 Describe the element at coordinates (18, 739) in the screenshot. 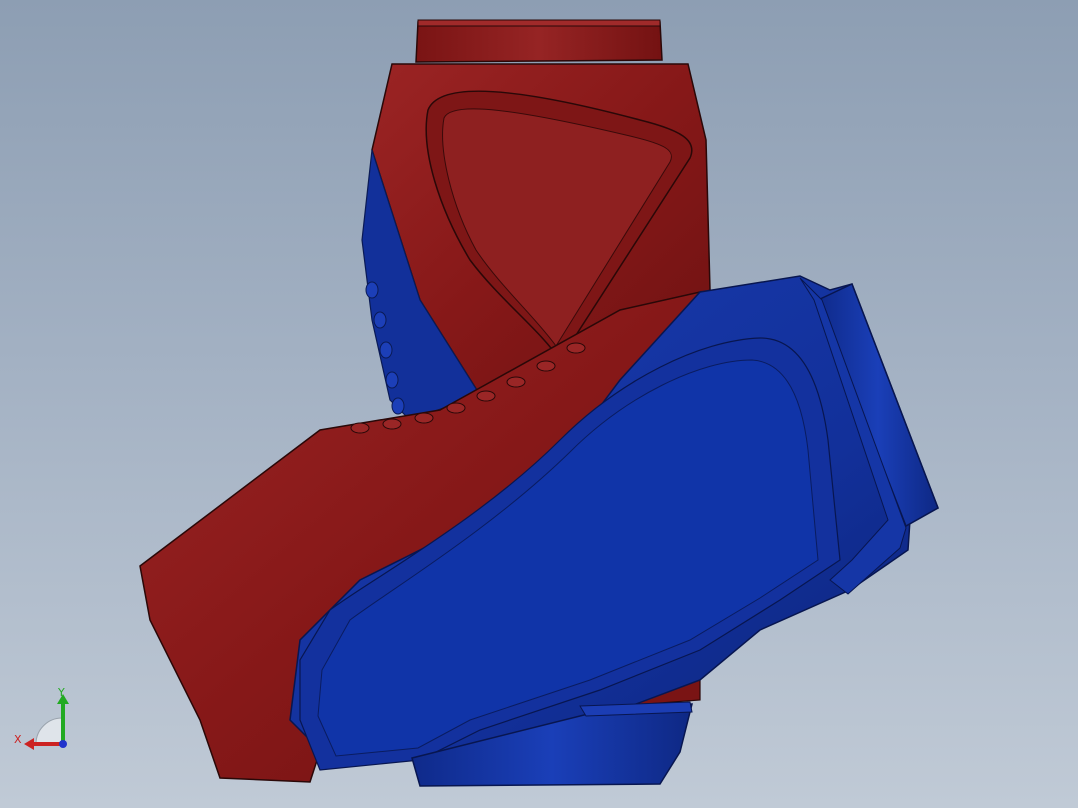

I see `x-axis-label: X` at that location.